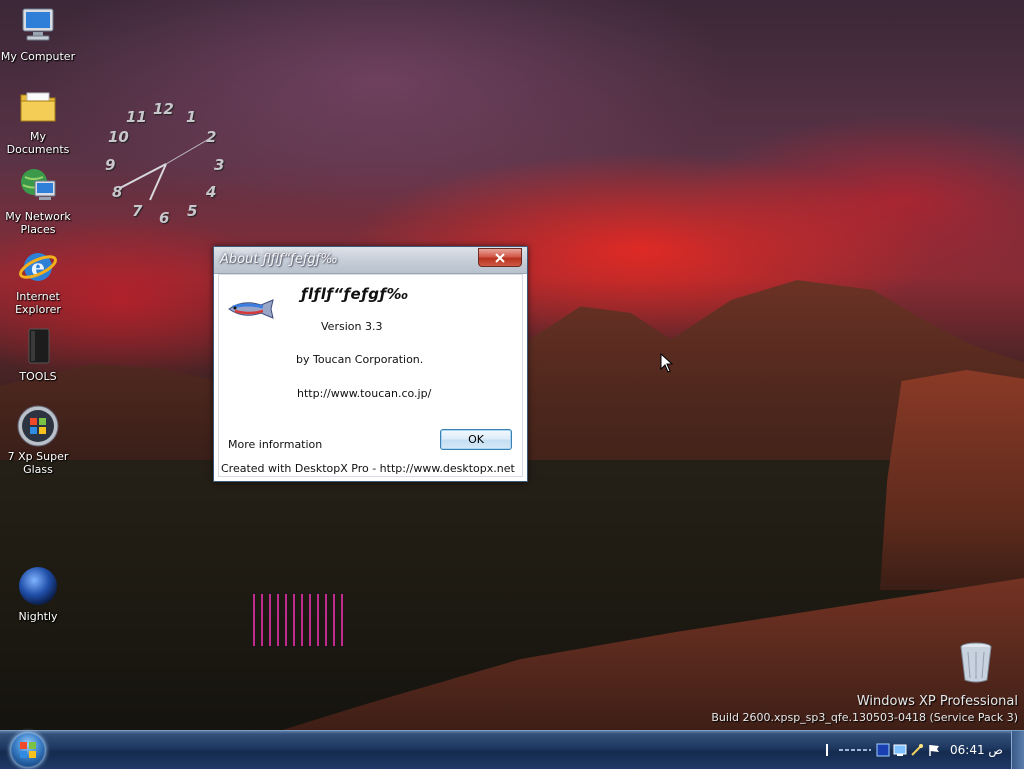 This screenshot has height=769, width=1024. Describe the element at coordinates (512, 749) in the screenshot. I see `taskbar: 06:41 ص` at that location.